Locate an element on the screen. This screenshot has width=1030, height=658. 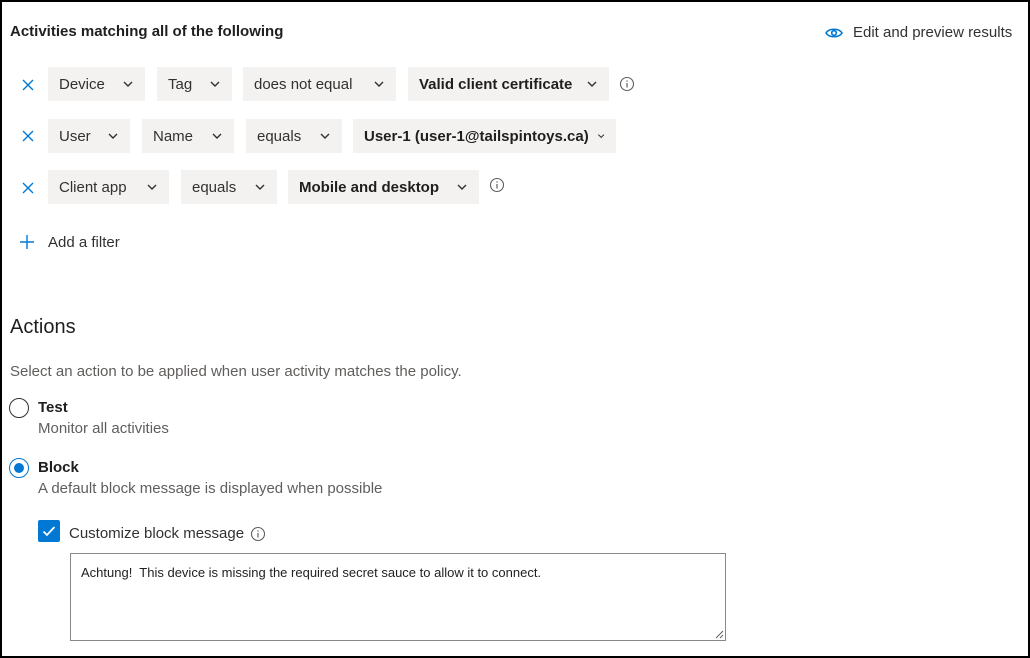
filter-field-dropdown: User is located at coordinates (89, 136).